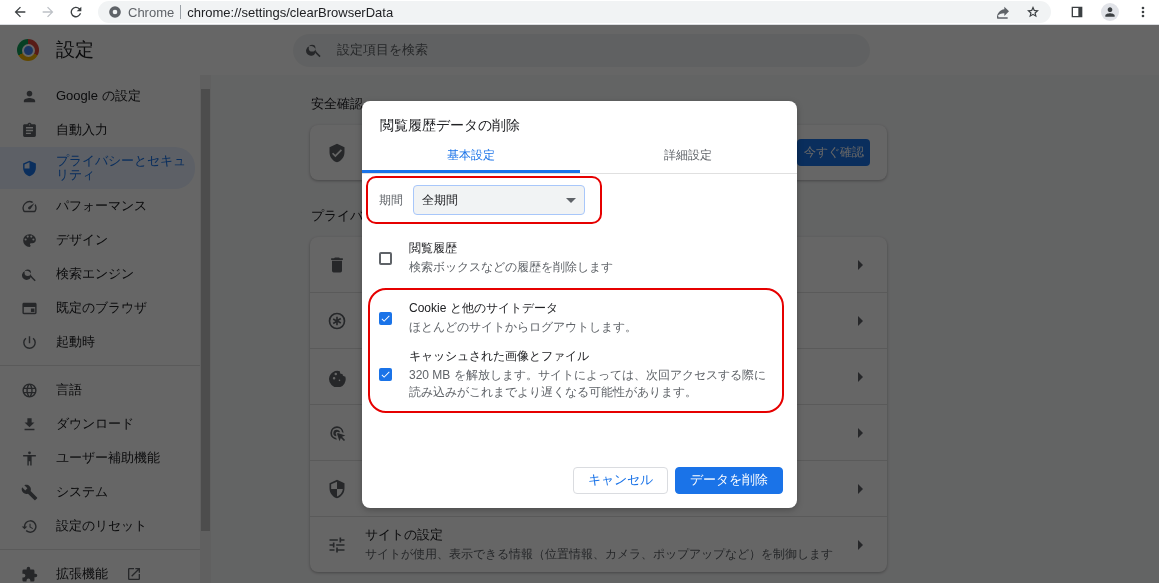 This screenshot has height=583, width=1159. I want to click on option-description: ほとんどのサイトからログアウトします。, so click(523, 327).